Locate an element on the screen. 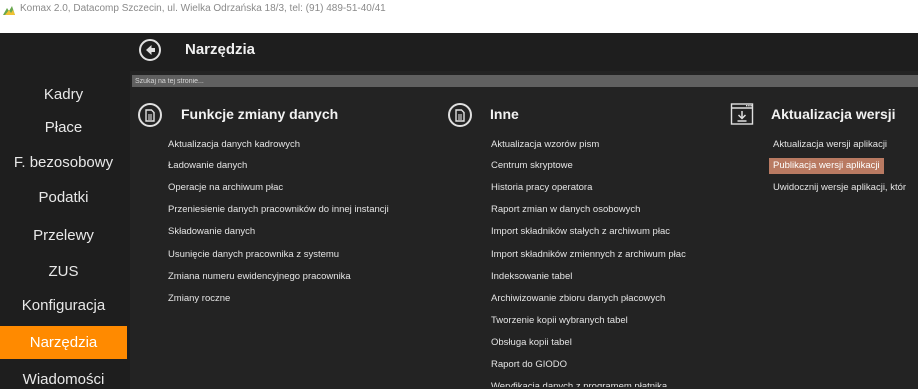  list-item-selected: Publikacja wersji aplikacji is located at coordinates (826, 166).